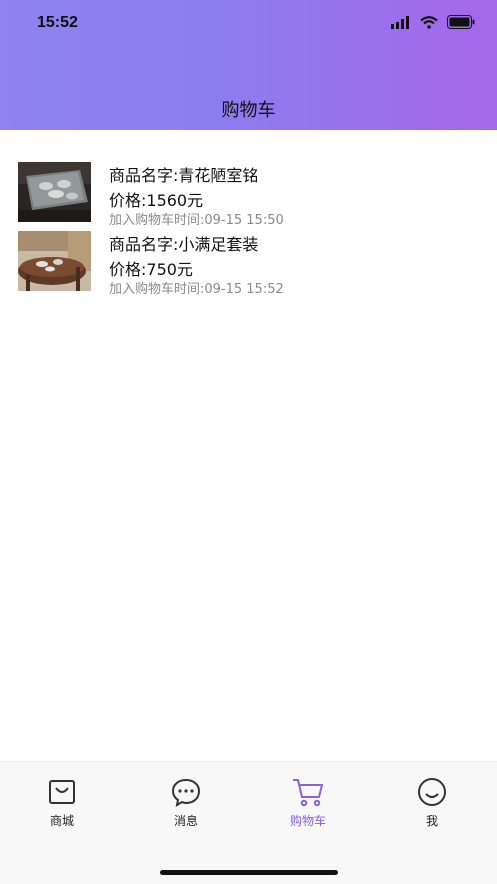 This screenshot has height=884, width=497. Describe the element at coordinates (248, 195) in the screenshot. I see `cart-item: 商品名字:青花陋室铭 价格:1560元 加入购物车时间:09-15 15:50` at that location.